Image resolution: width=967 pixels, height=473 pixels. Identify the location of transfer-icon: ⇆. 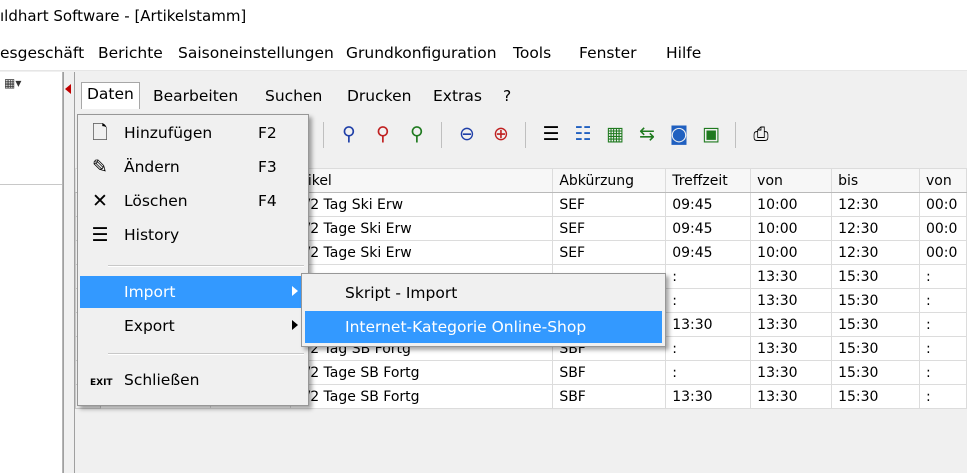
(647, 134).